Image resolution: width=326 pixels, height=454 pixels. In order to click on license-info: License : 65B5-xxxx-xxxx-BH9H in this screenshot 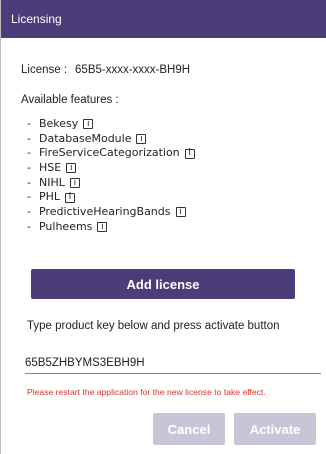, I will do `click(105, 70)`.